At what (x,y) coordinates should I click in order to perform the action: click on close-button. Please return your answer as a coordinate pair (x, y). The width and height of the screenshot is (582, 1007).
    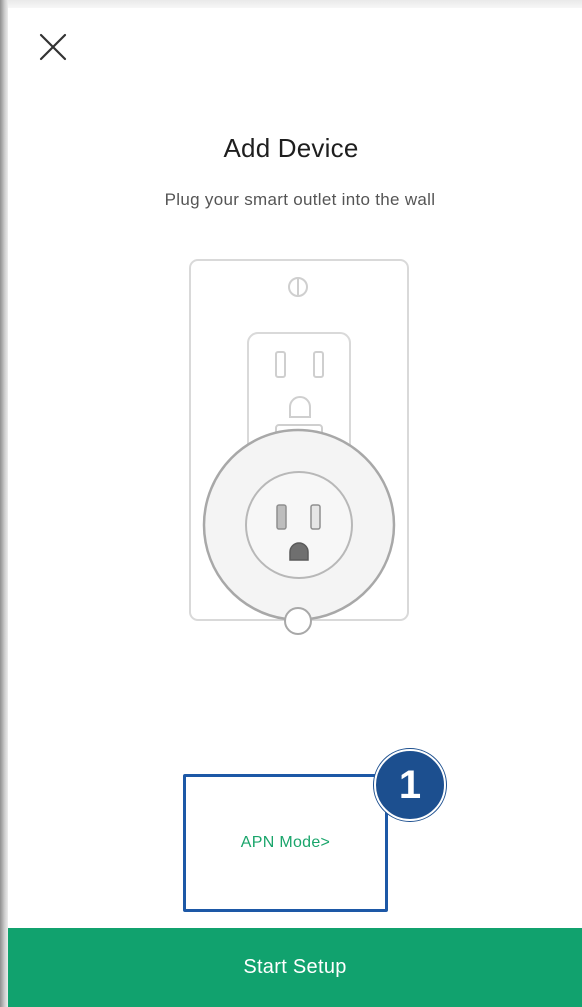
    Looking at the image, I should click on (53, 47).